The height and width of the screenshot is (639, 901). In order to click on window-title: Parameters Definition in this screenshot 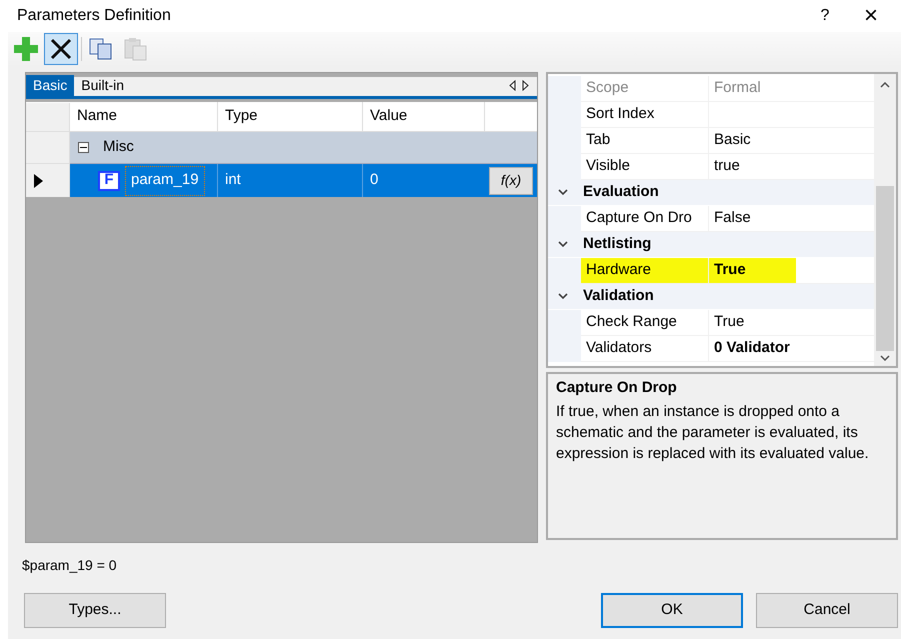, I will do `click(94, 16)`.